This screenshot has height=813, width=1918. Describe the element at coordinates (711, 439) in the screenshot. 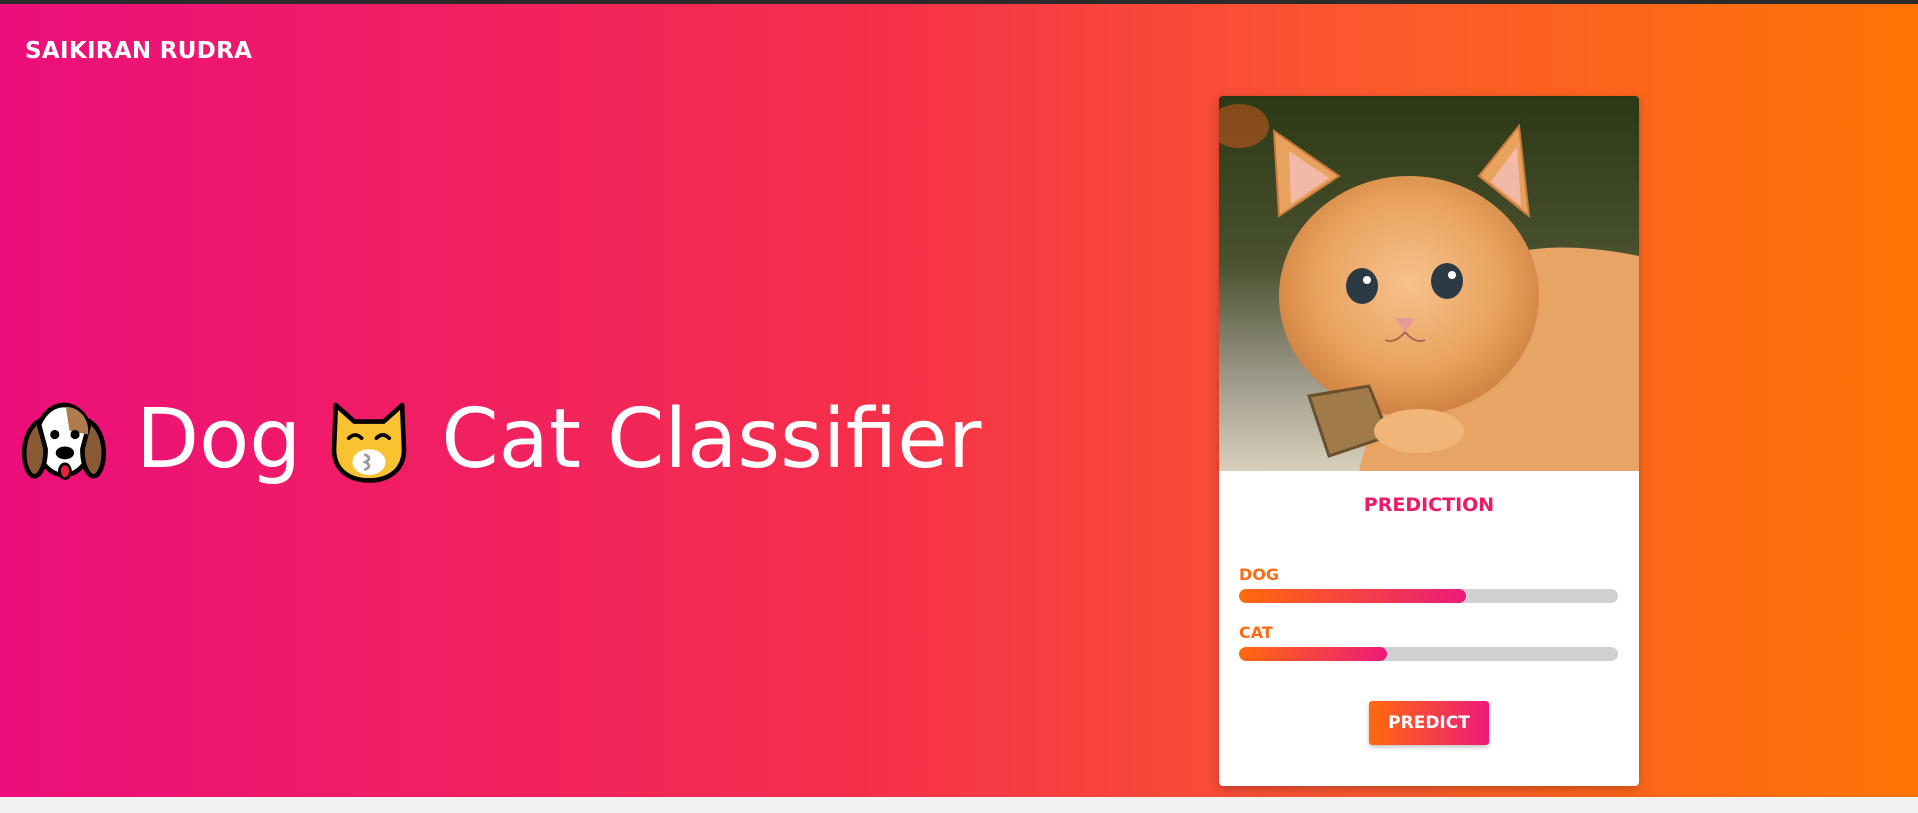

I see `title-word-cat-classifier: Cat Classifier` at that location.